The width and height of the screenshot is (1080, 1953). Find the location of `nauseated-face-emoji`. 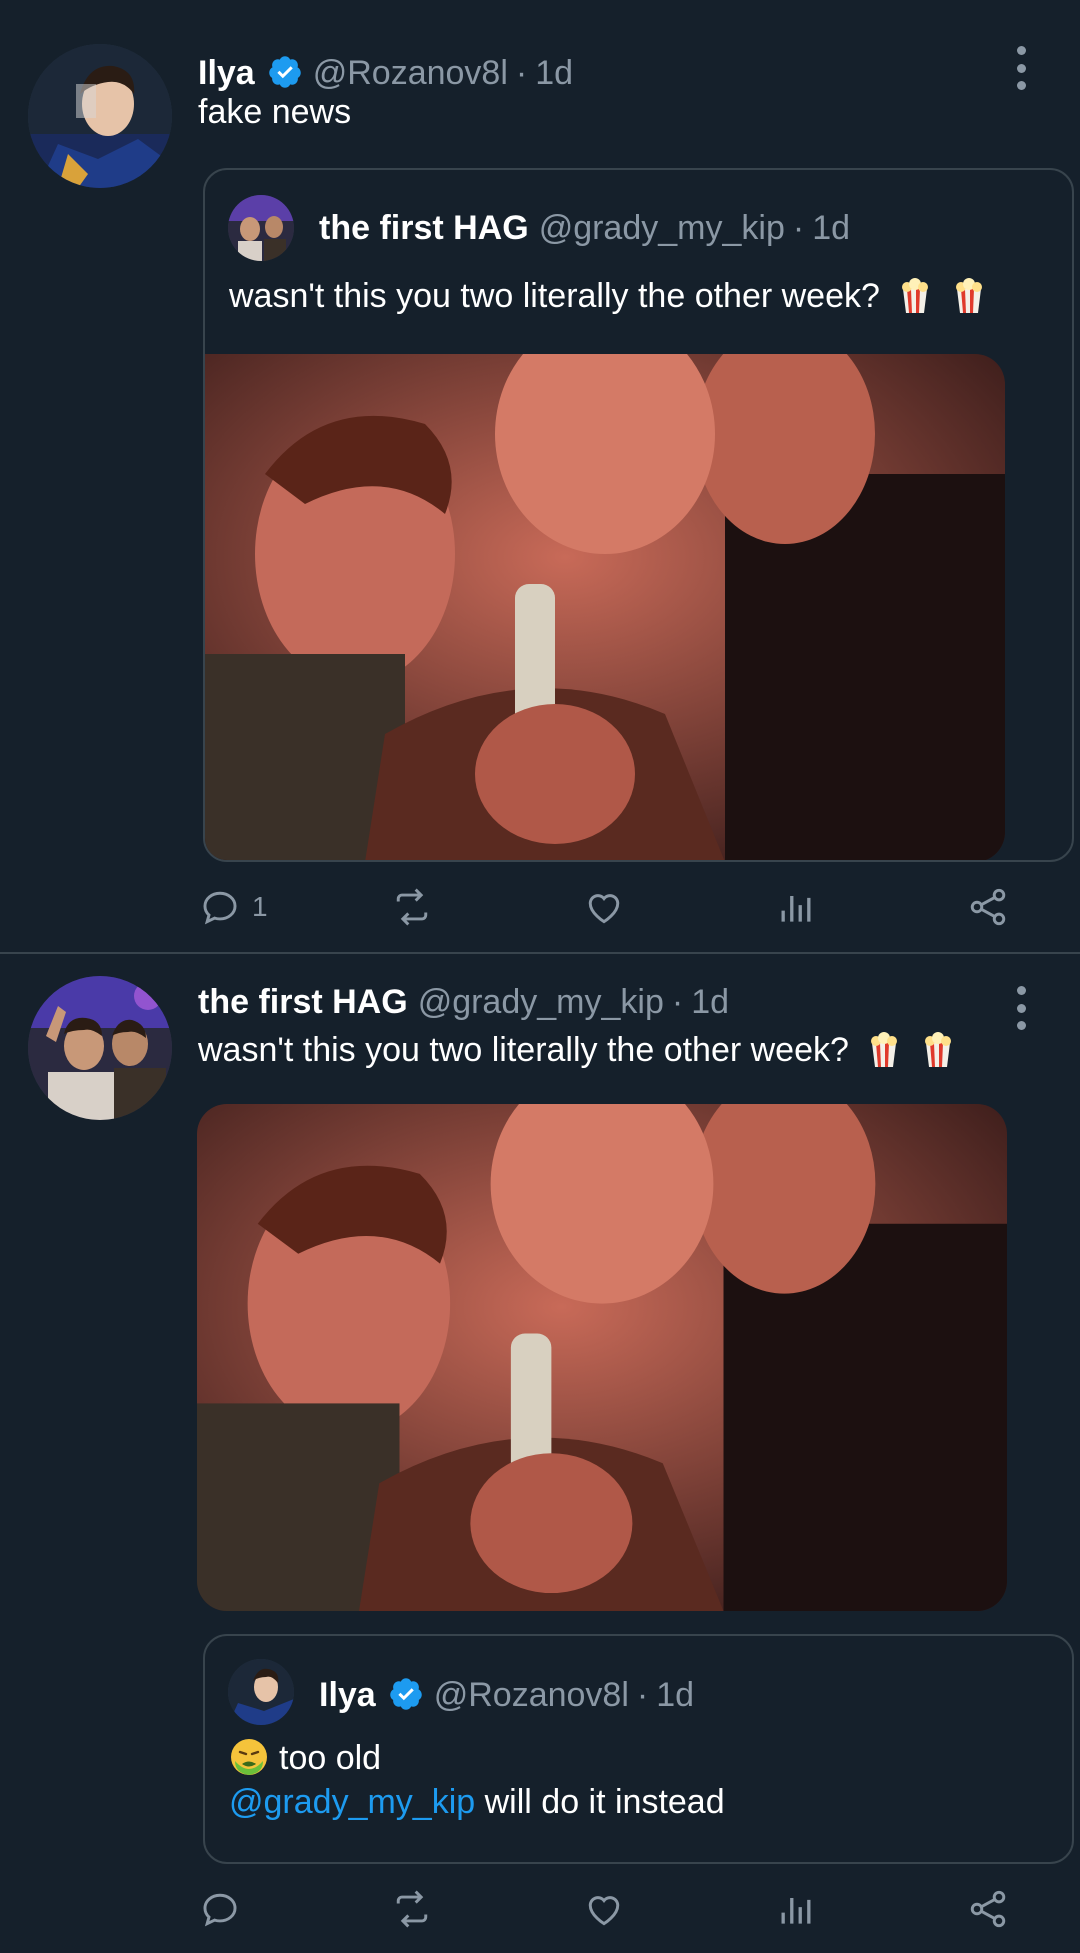

nauseated-face-emoji is located at coordinates (249, 1757).